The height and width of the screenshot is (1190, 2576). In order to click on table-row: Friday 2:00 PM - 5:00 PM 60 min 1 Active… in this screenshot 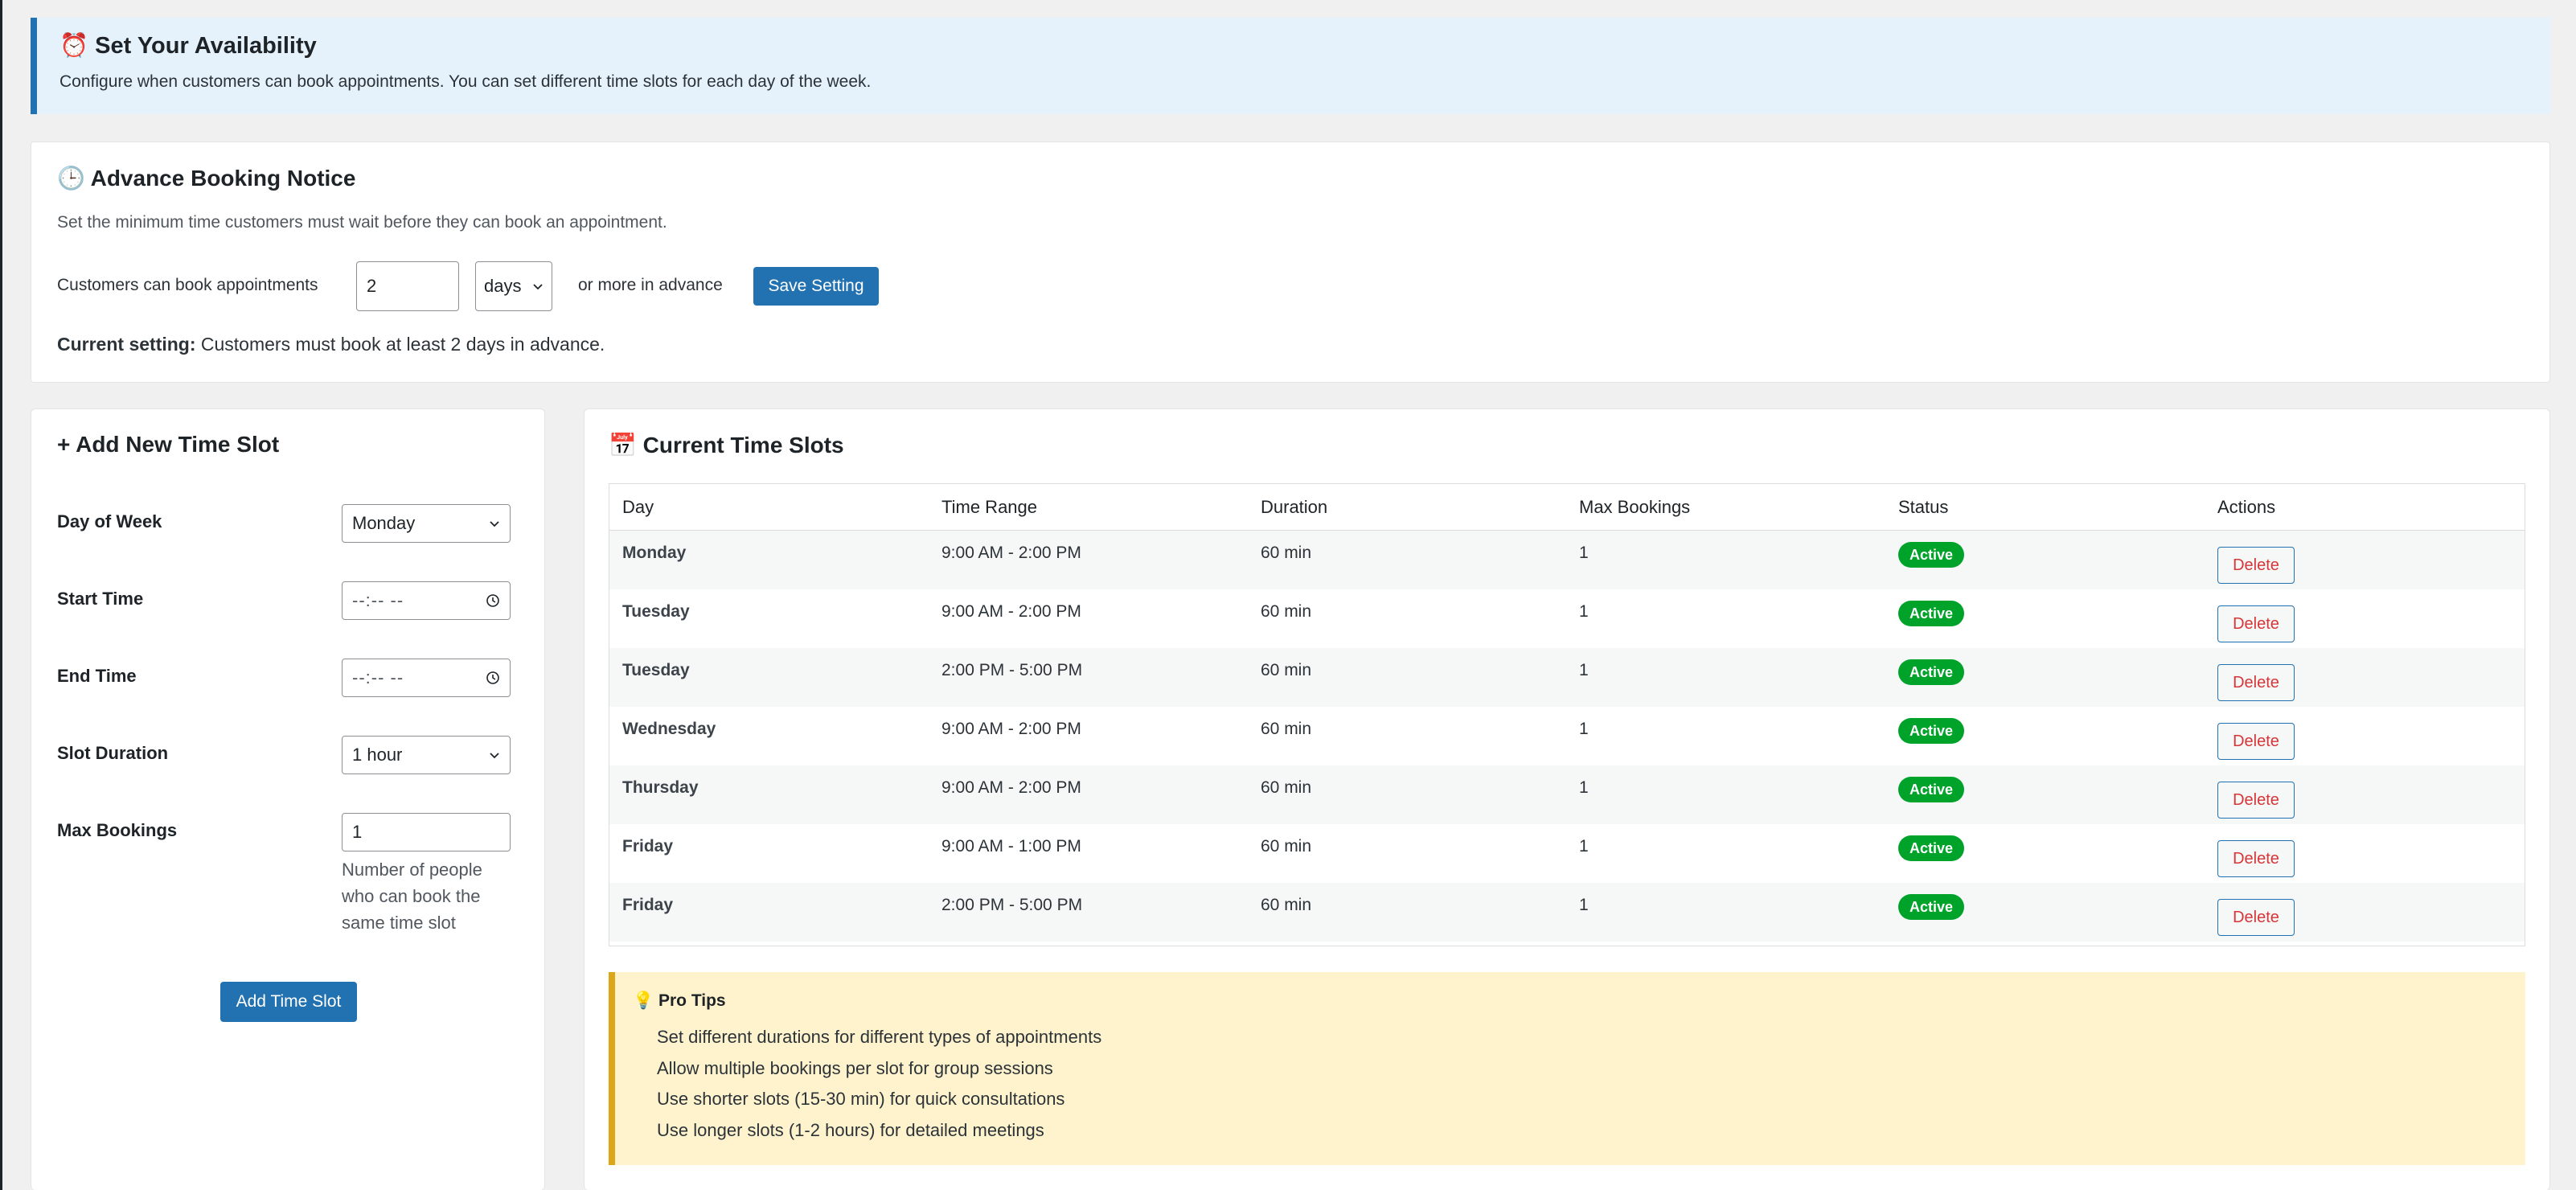, I will do `click(1567, 913)`.